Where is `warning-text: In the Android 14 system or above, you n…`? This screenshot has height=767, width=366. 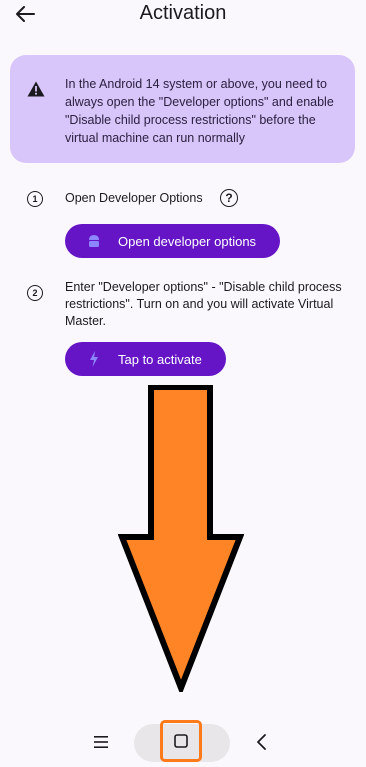 warning-text: In the Android 14 system or above, you n… is located at coordinates (199, 111).